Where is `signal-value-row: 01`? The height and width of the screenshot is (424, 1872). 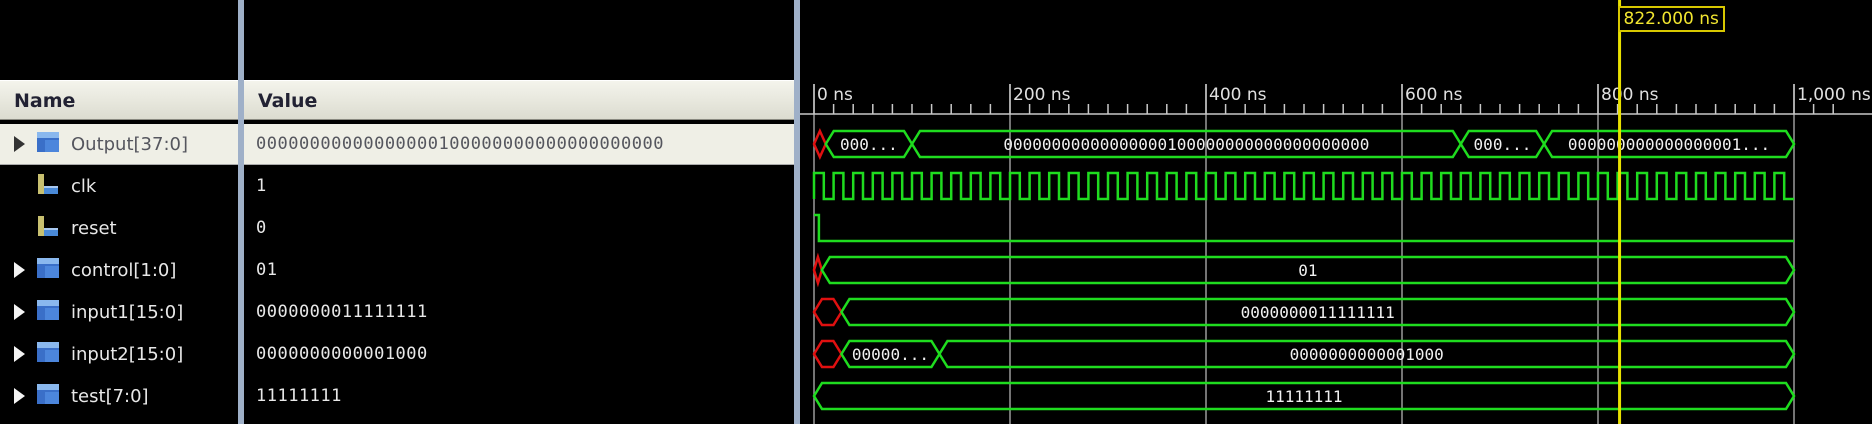 signal-value-row: 01 is located at coordinates (519, 270).